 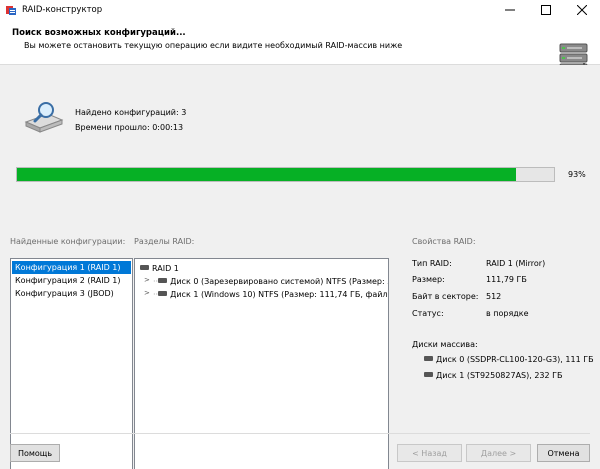 I want to click on raid-app-icon, so click(x=11, y=10).